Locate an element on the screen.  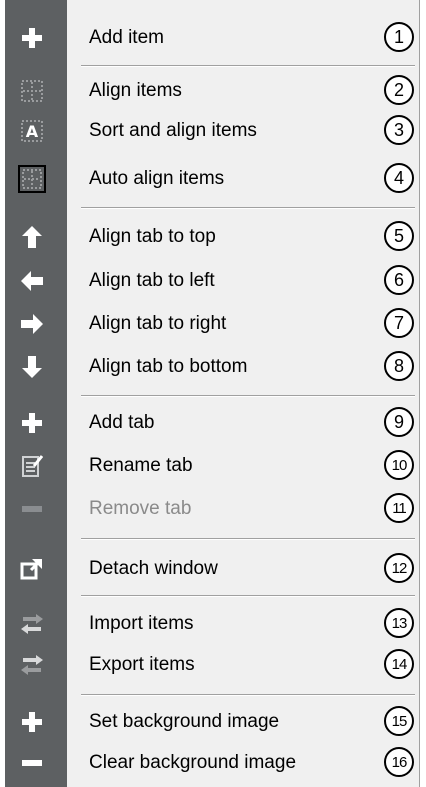
grid-framed-icon is located at coordinates (32, 179).